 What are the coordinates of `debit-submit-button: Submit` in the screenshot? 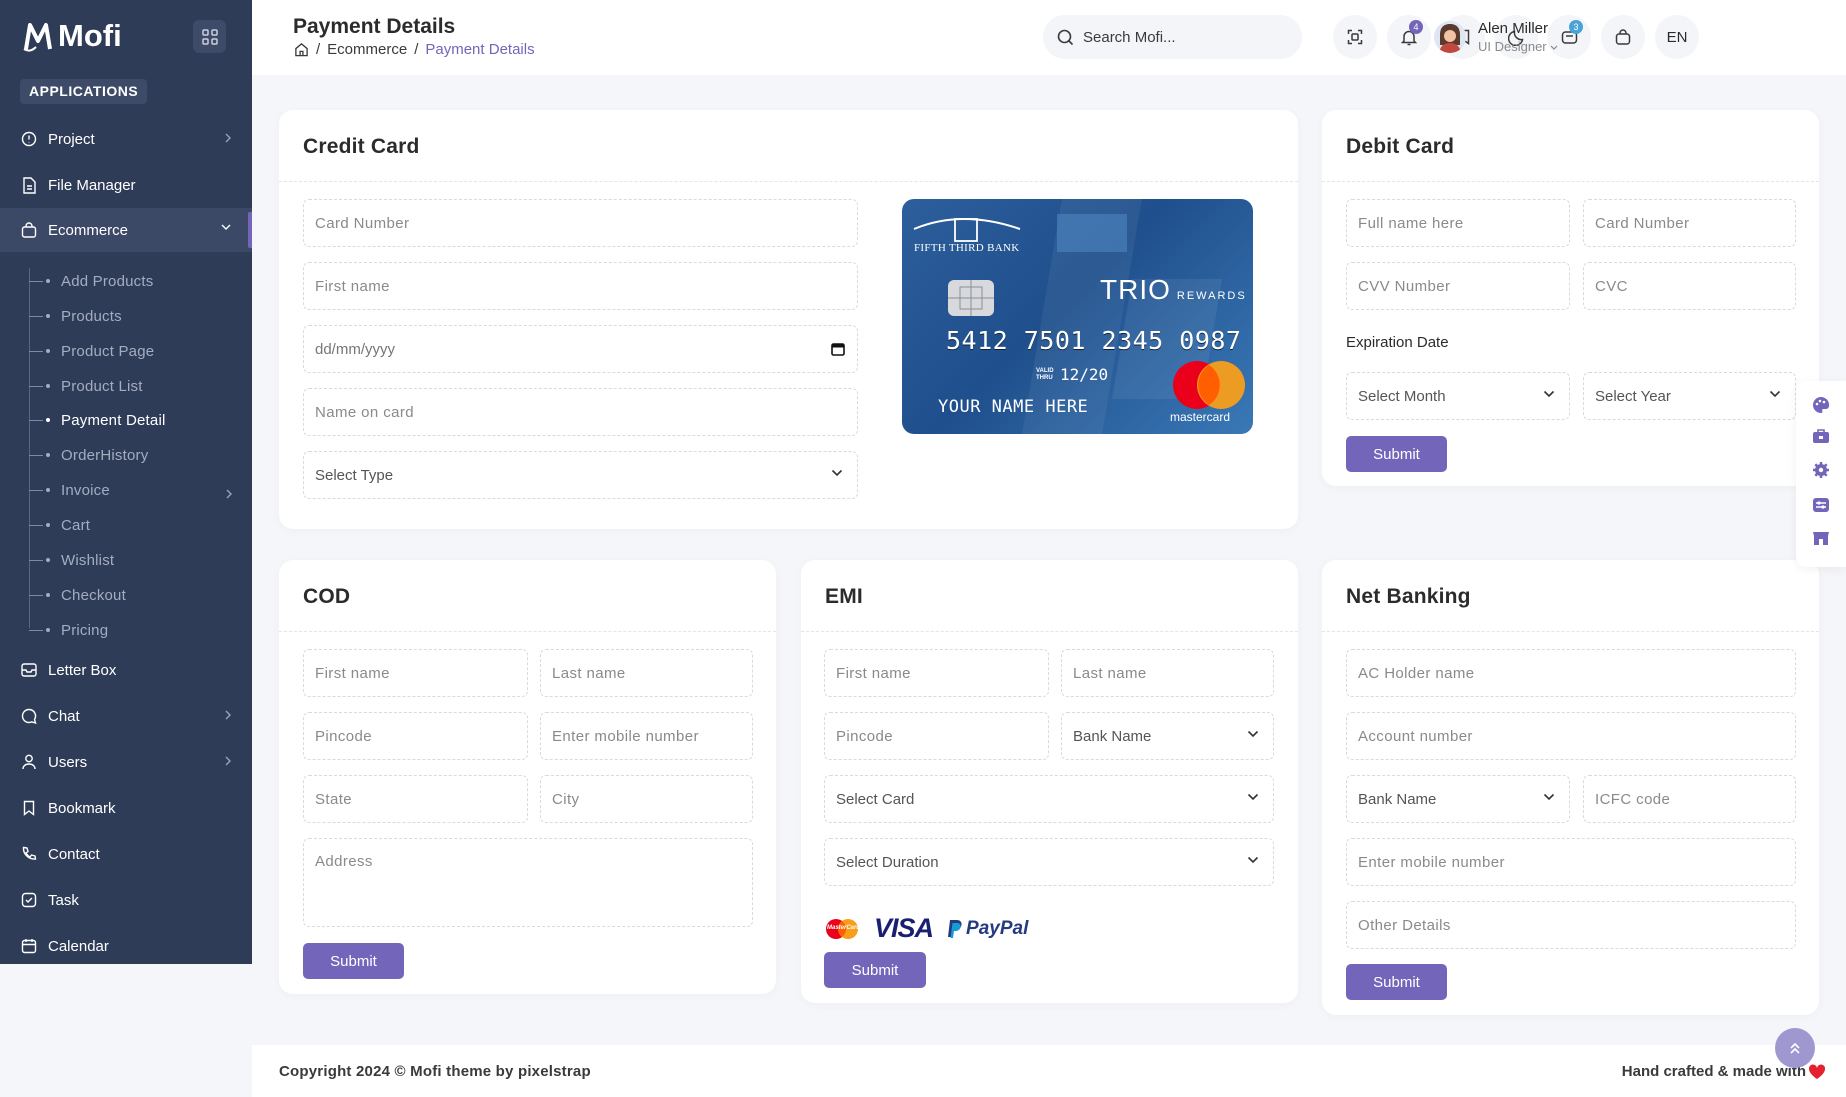 It's located at (1396, 454).